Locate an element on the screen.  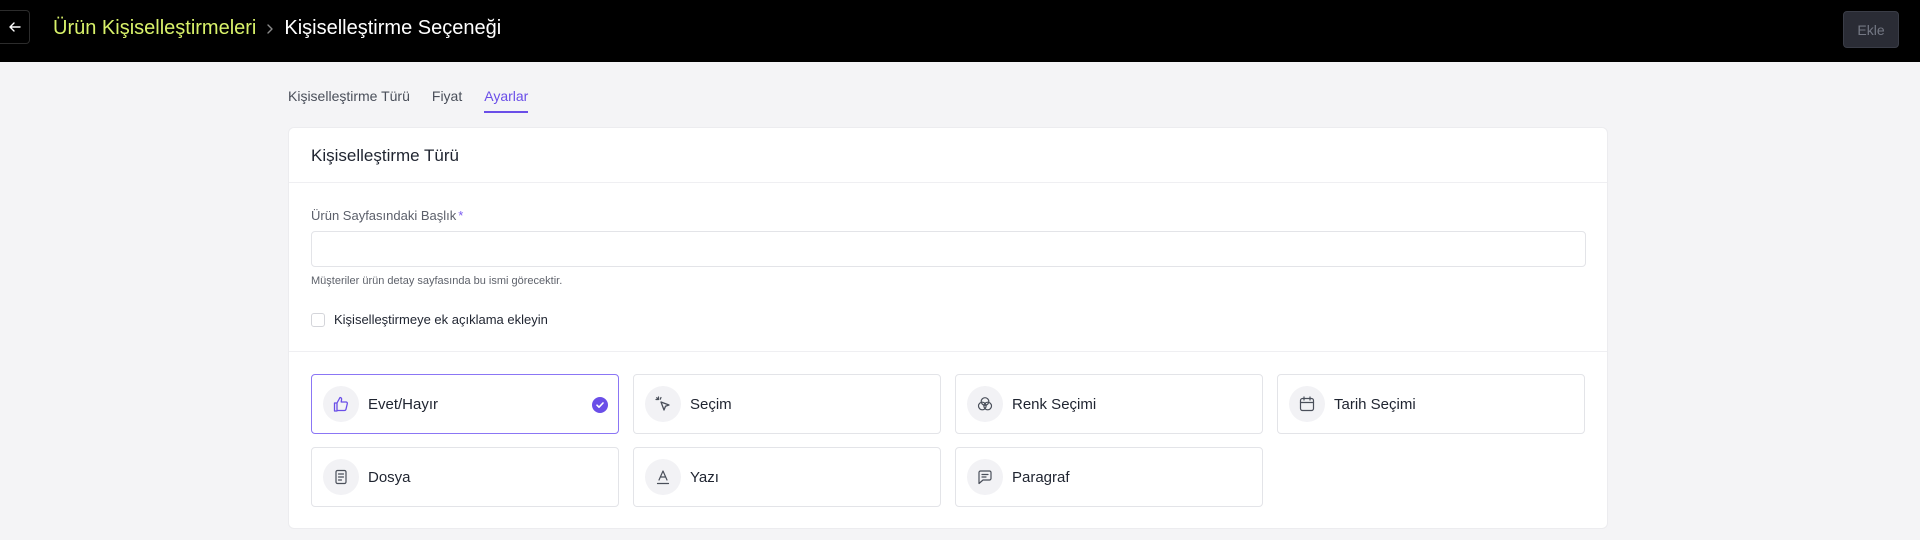
option-yes-no: Evet/Hayır is located at coordinates (465, 404).